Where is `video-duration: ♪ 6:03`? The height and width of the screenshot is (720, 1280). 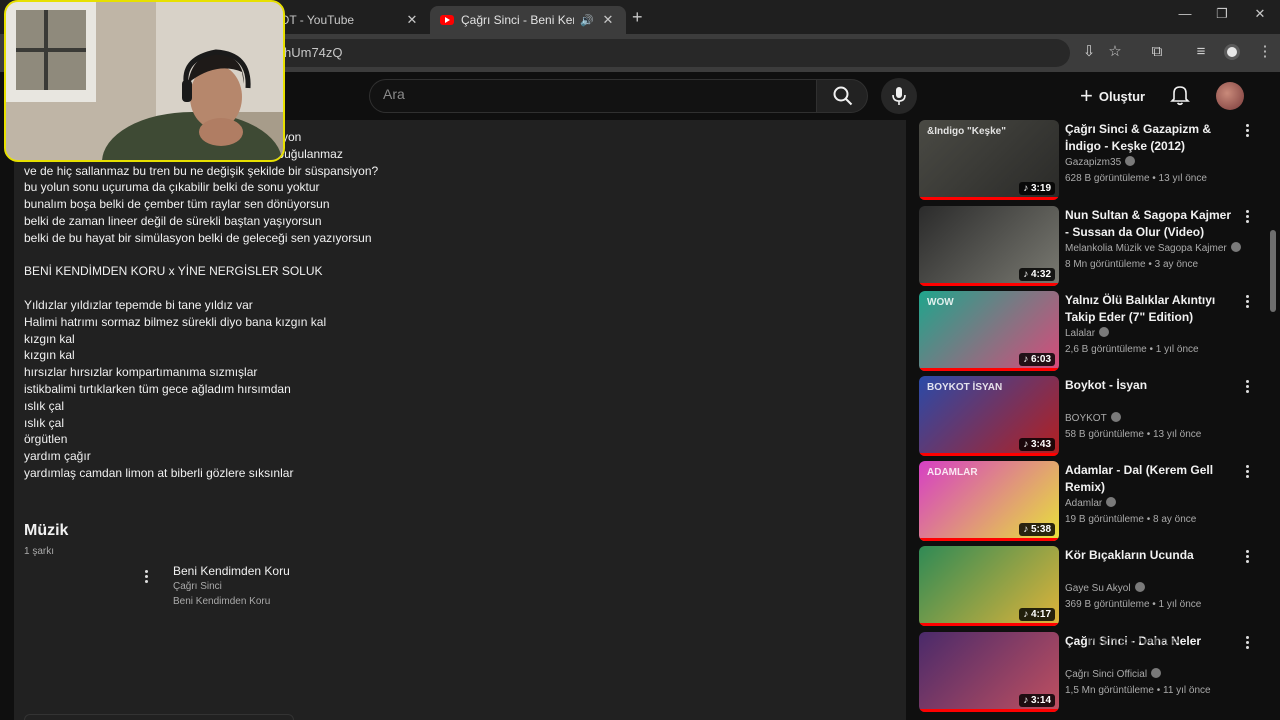
video-duration: ♪ 6:03 is located at coordinates (1037, 359).